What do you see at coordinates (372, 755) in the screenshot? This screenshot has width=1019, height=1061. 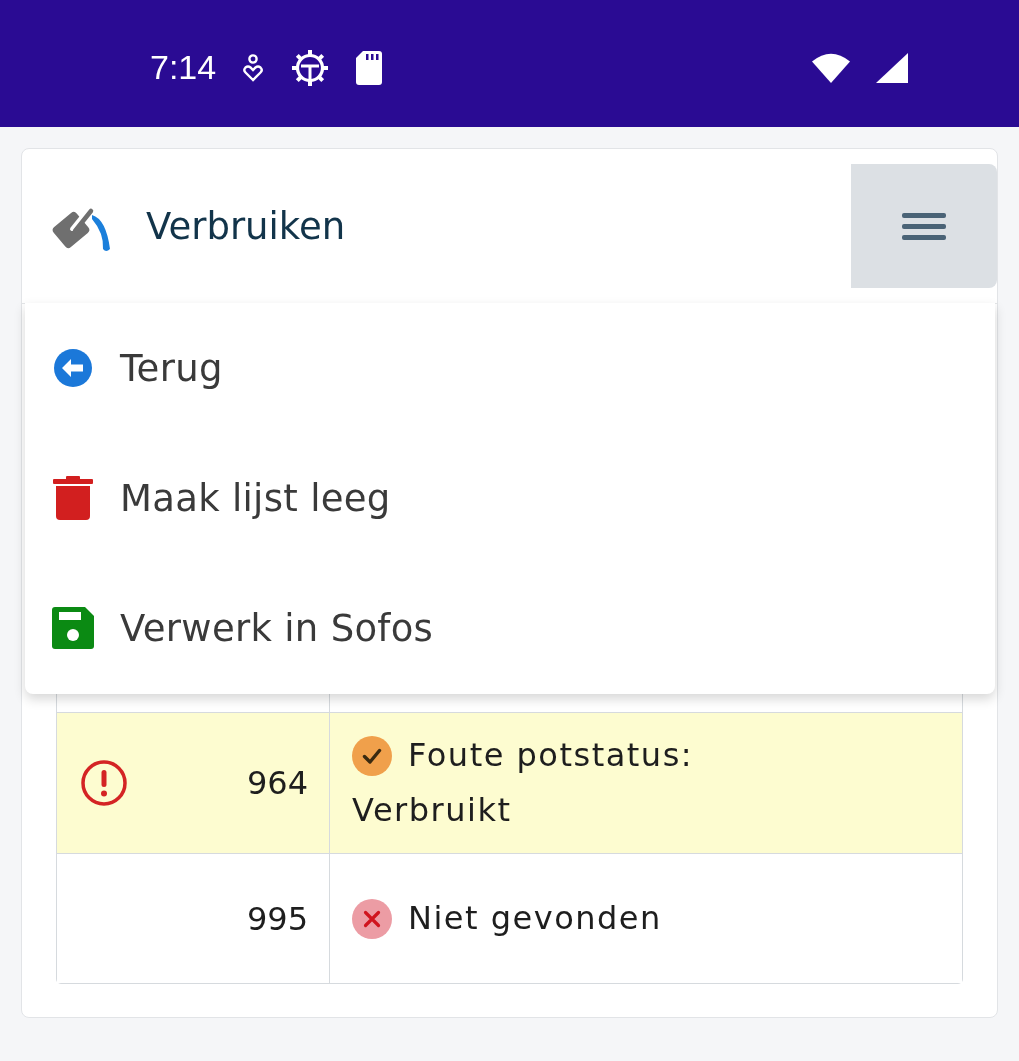 I see `check-circle-icon` at bounding box center [372, 755].